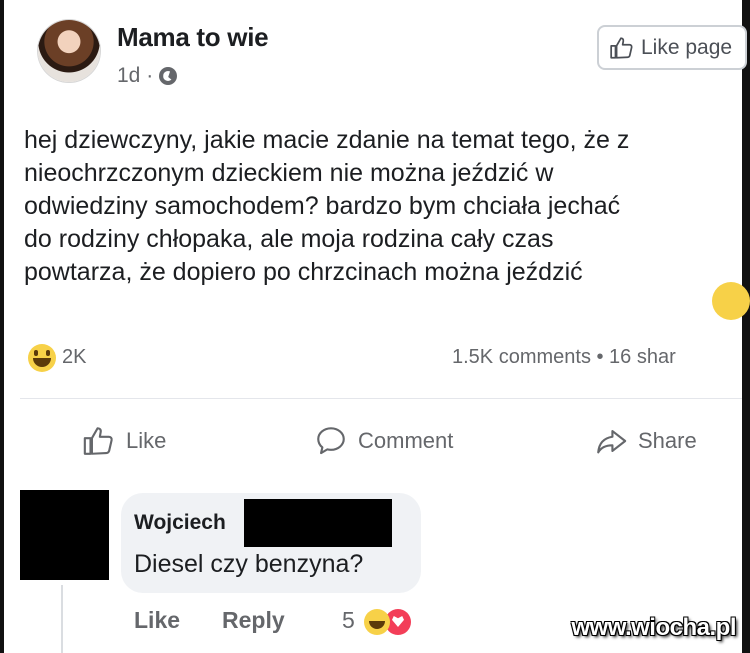  I want to click on page-name: Mama to wie, so click(193, 37).